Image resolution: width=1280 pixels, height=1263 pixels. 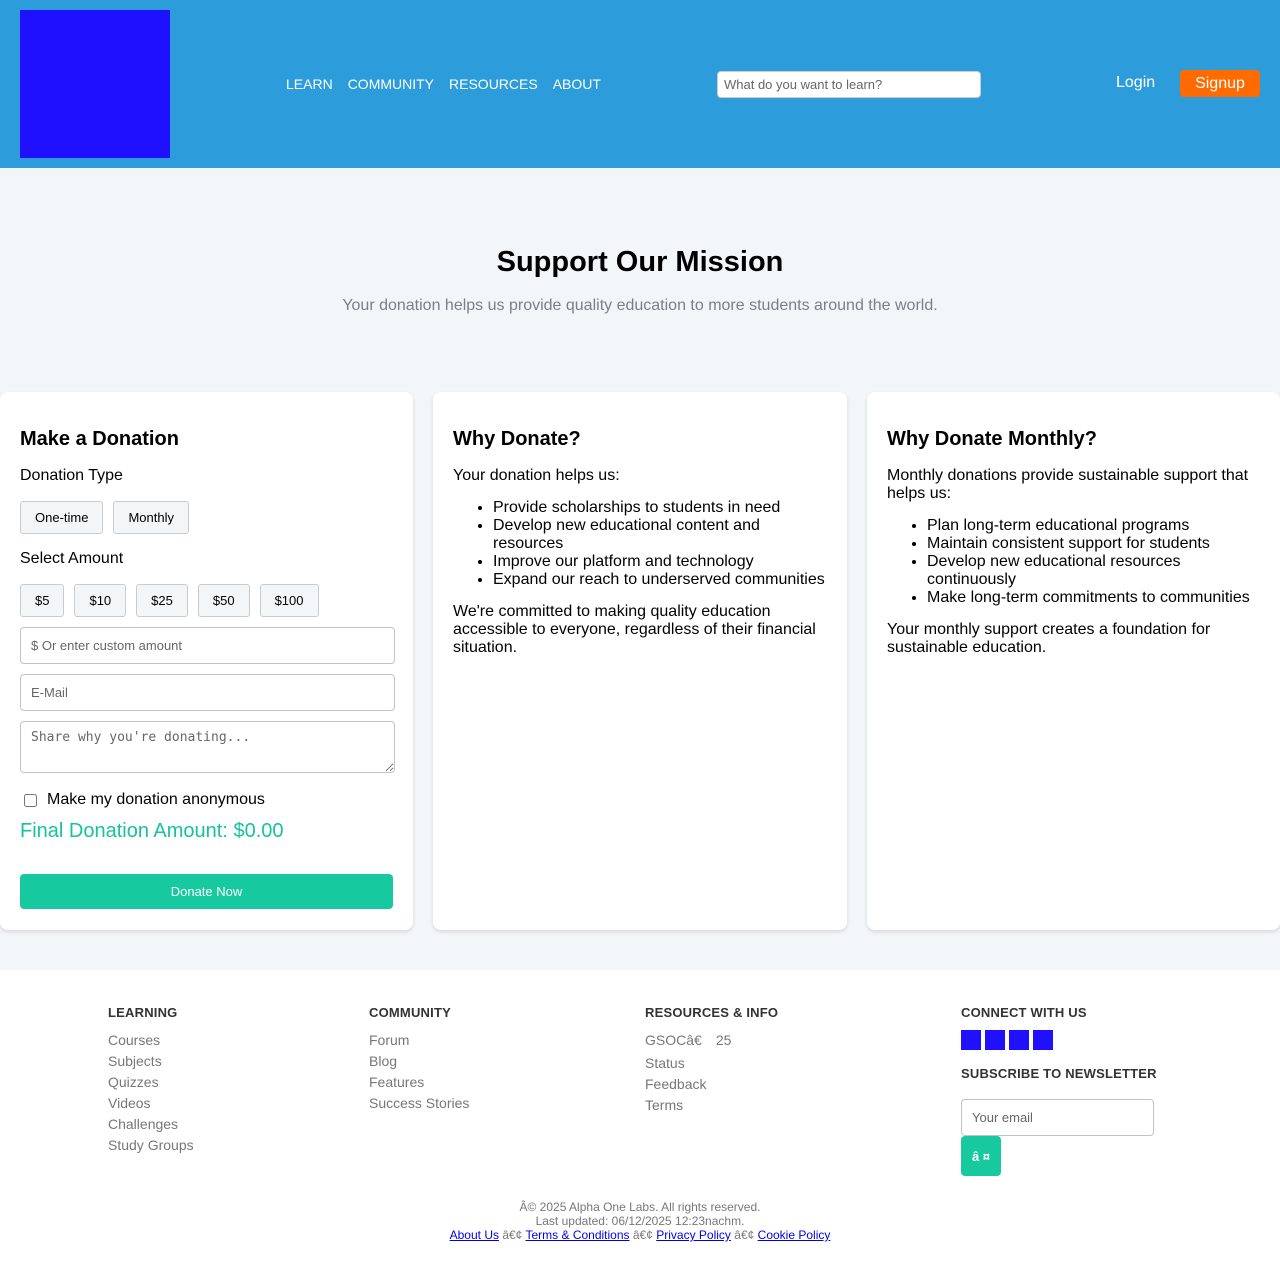 What do you see at coordinates (100, 600) in the screenshot?
I see `amount-10-button: $10` at bounding box center [100, 600].